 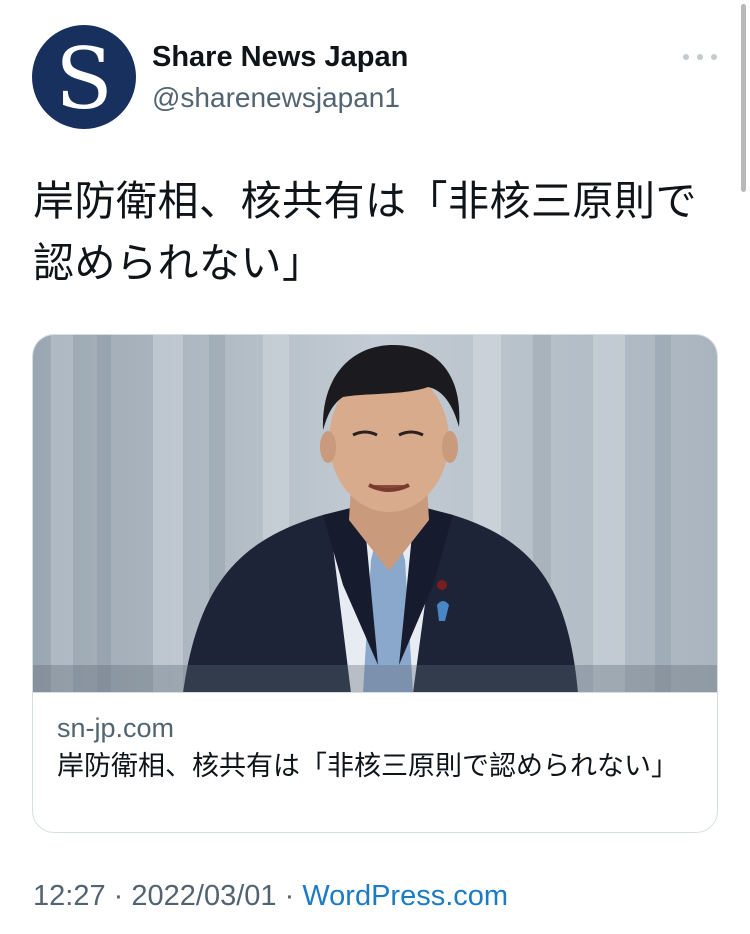 What do you see at coordinates (367, 766) in the screenshot?
I see `card-title: 岸防衛相、核共有は「非核三原則で認められない」` at bounding box center [367, 766].